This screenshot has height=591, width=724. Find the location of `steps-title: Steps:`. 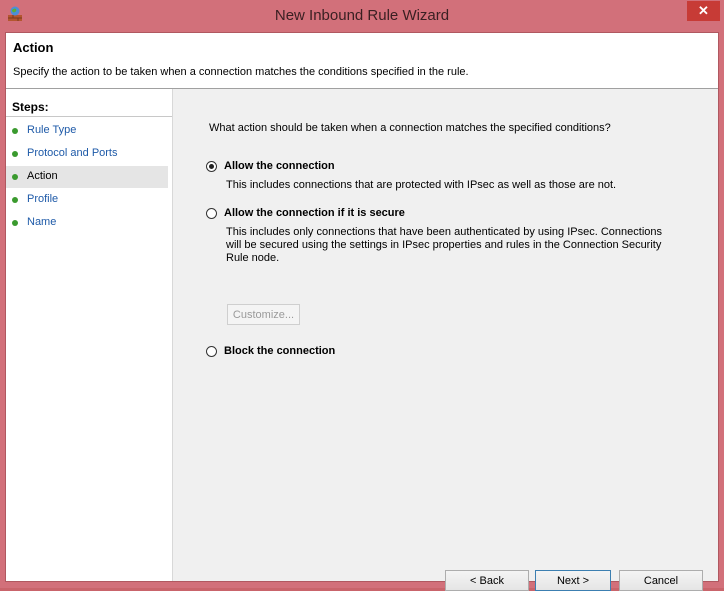

steps-title: Steps: is located at coordinates (30, 107).